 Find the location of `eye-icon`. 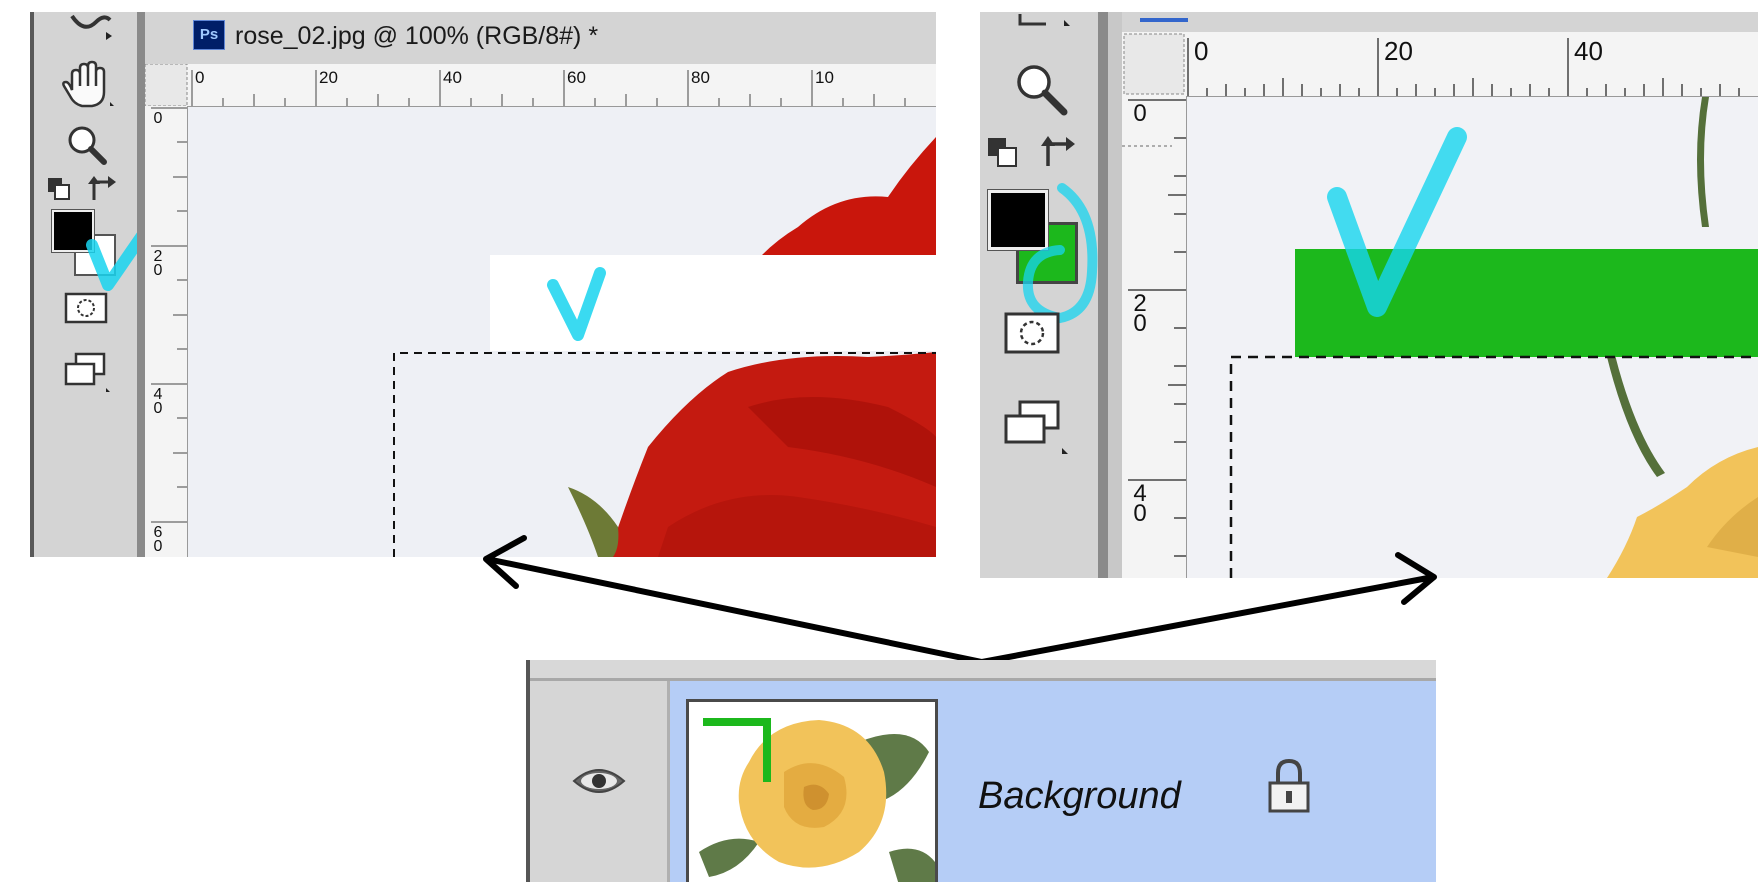

eye-icon is located at coordinates (599, 781).